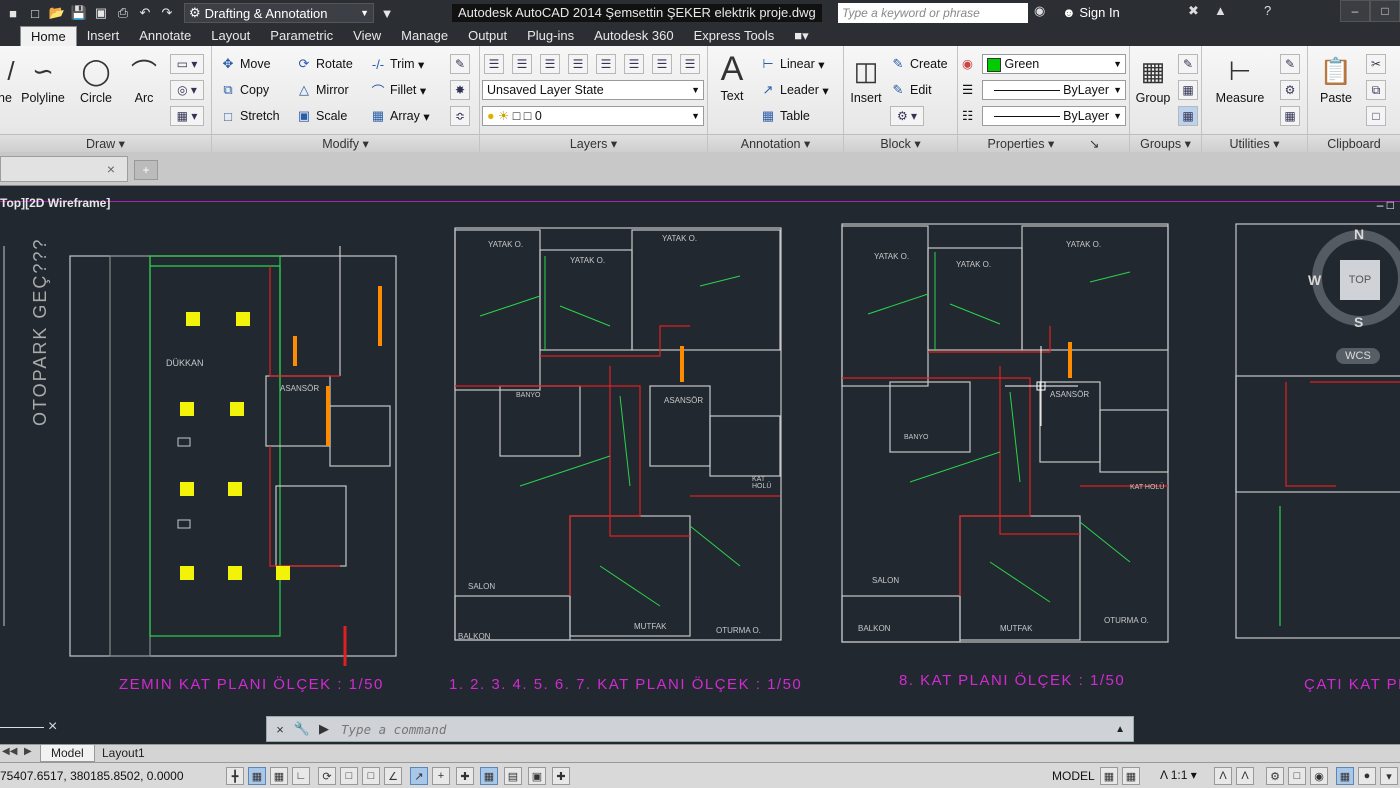 This screenshot has height=788, width=1400. What do you see at coordinates (322, 90) in the screenshot?
I see `mirror-button: △ Mirror` at bounding box center [322, 90].